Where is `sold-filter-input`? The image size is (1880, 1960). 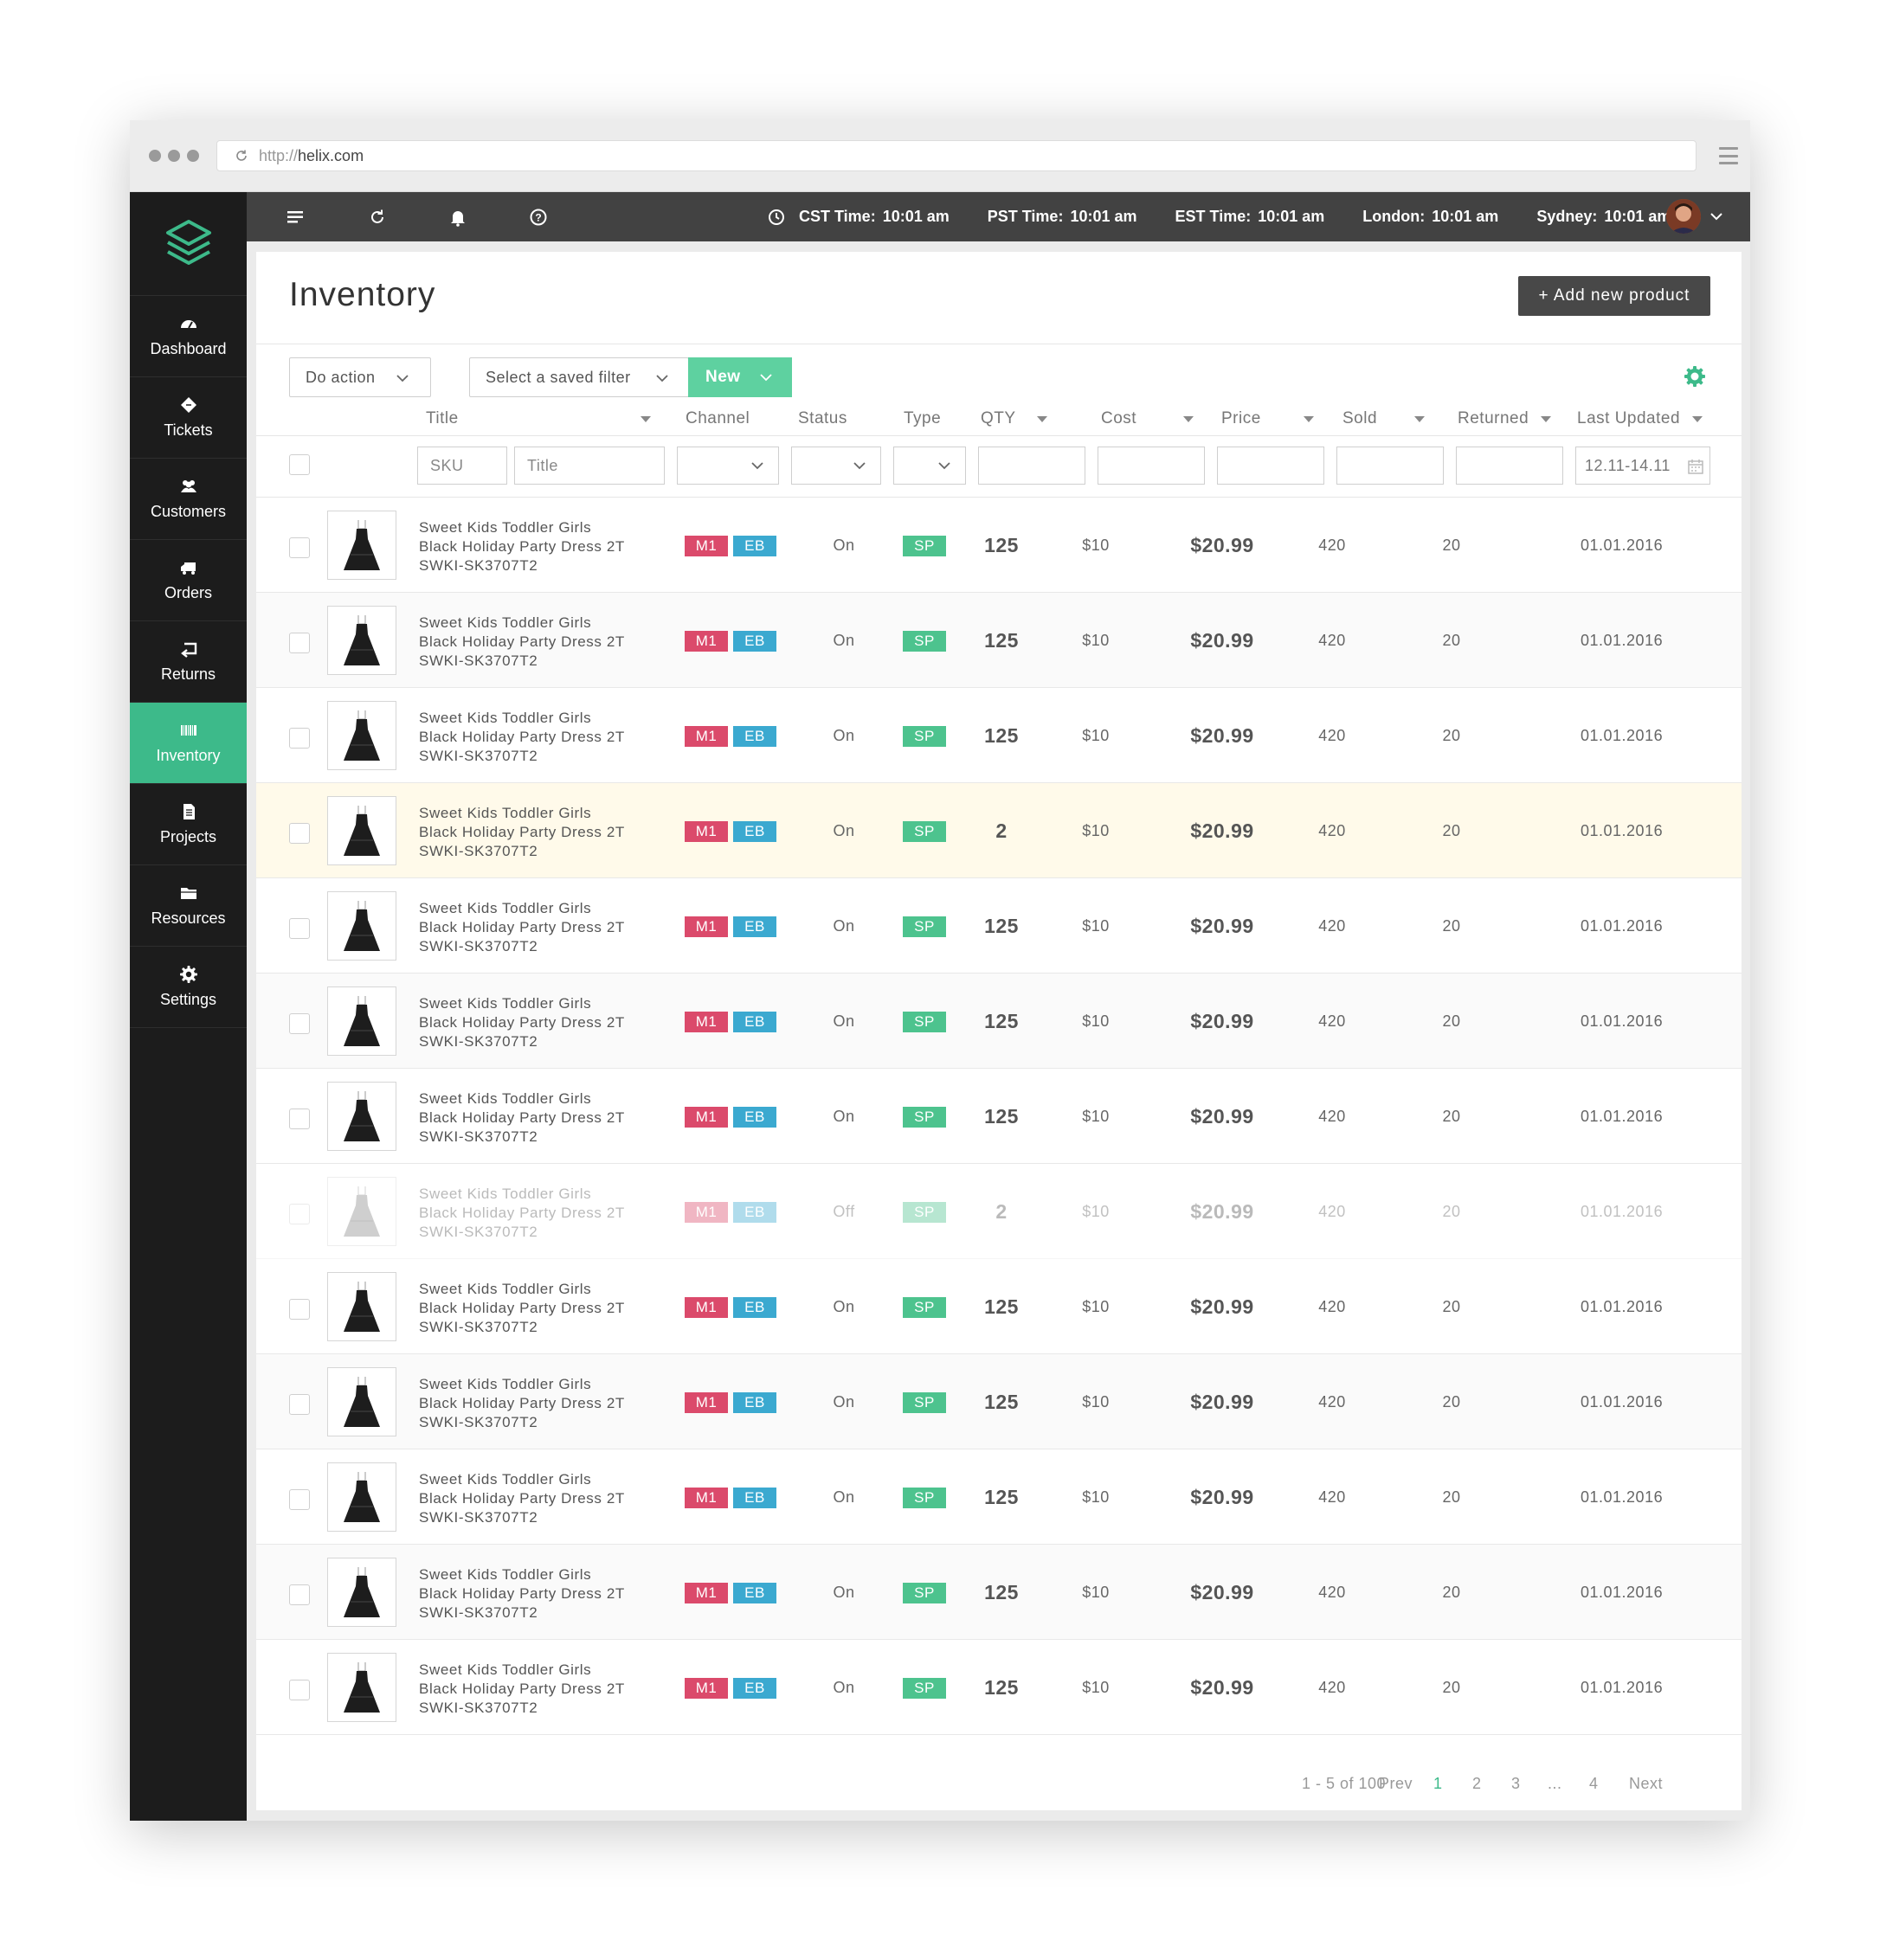
sold-filter-input is located at coordinates (1390, 466).